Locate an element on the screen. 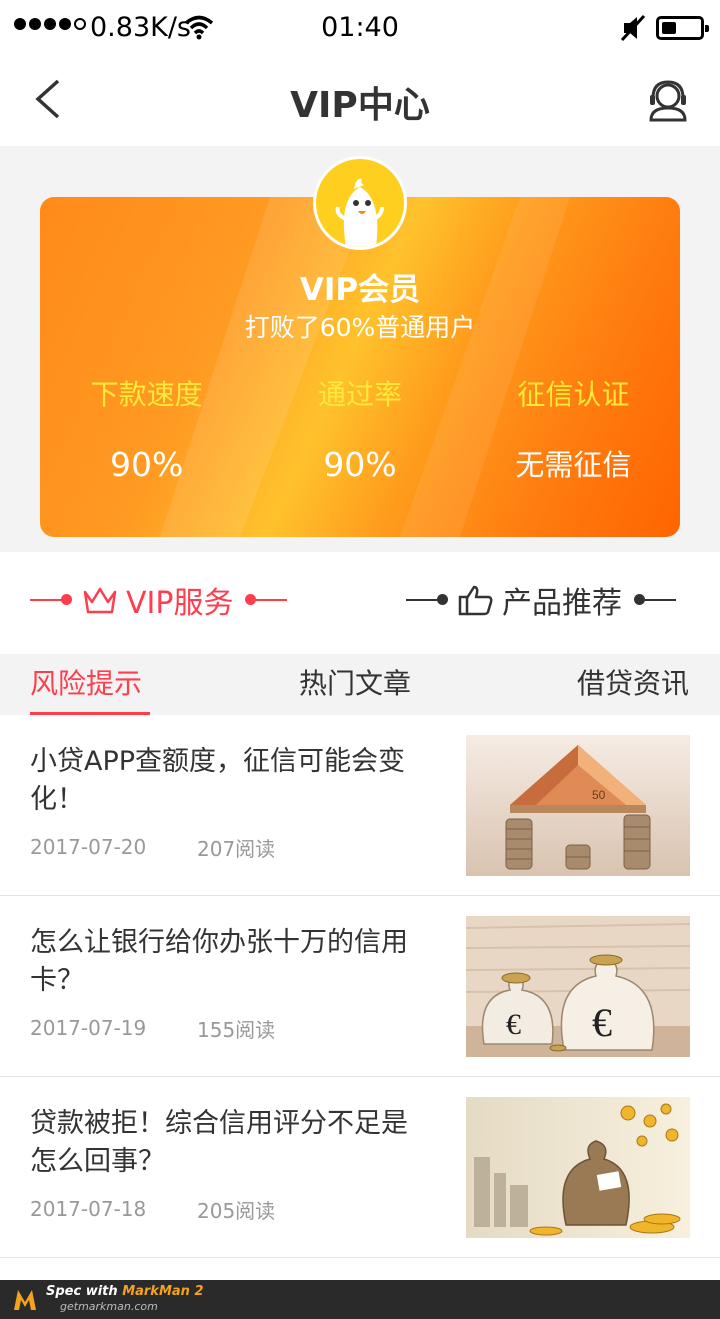 The width and height of the screenshot is (720, 1319). page-title: VIP中心 is located at coordinates (360, 105).